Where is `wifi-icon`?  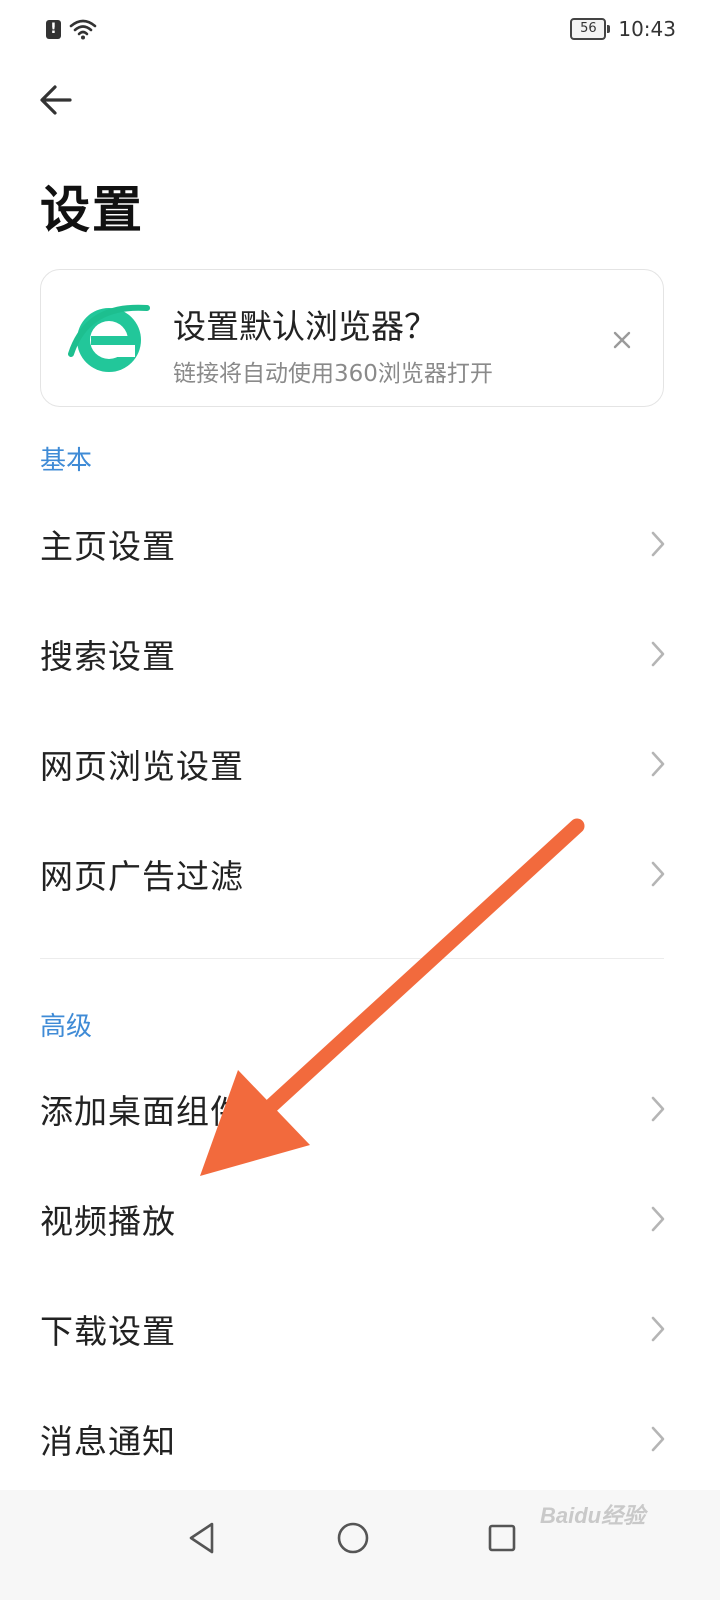 wifi-icon is located at coordinates (83, 29).